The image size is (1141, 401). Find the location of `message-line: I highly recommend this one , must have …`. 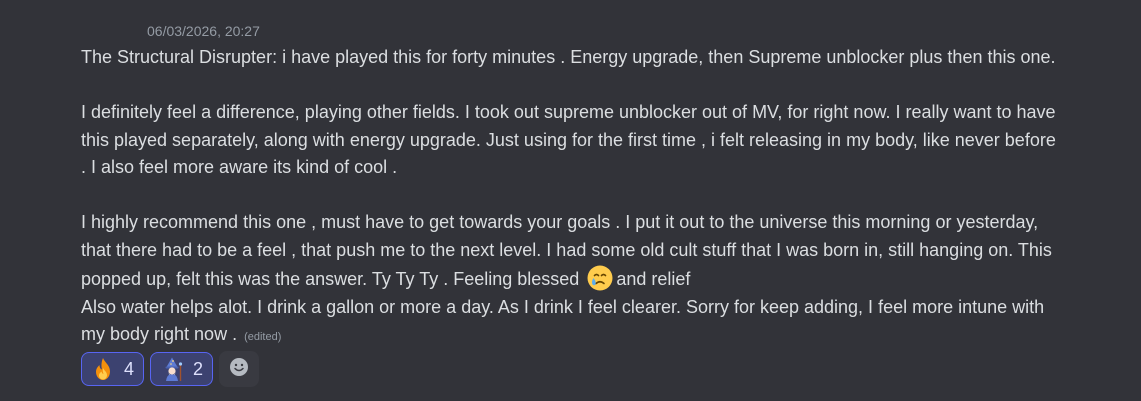

message-line: I highly recommend this one , must have … is located at coordinates (560, 222).